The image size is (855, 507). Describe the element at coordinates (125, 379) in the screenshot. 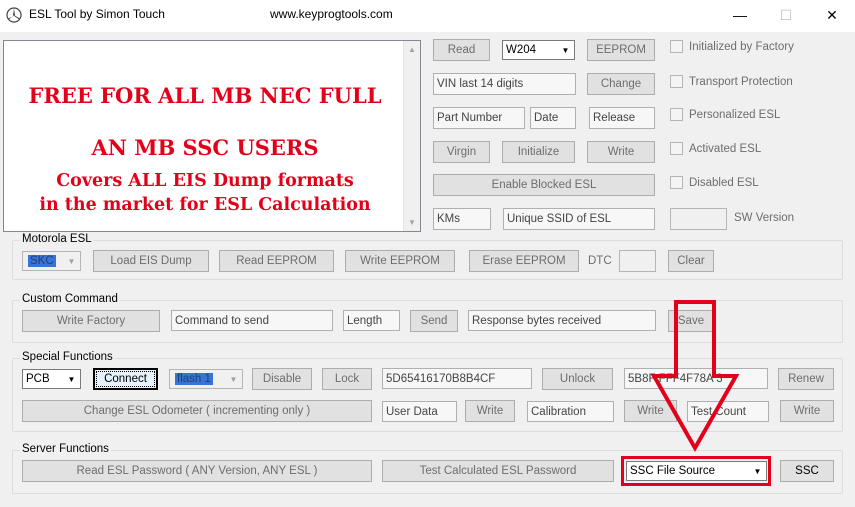

I see `connect-button: Connect` at that location.